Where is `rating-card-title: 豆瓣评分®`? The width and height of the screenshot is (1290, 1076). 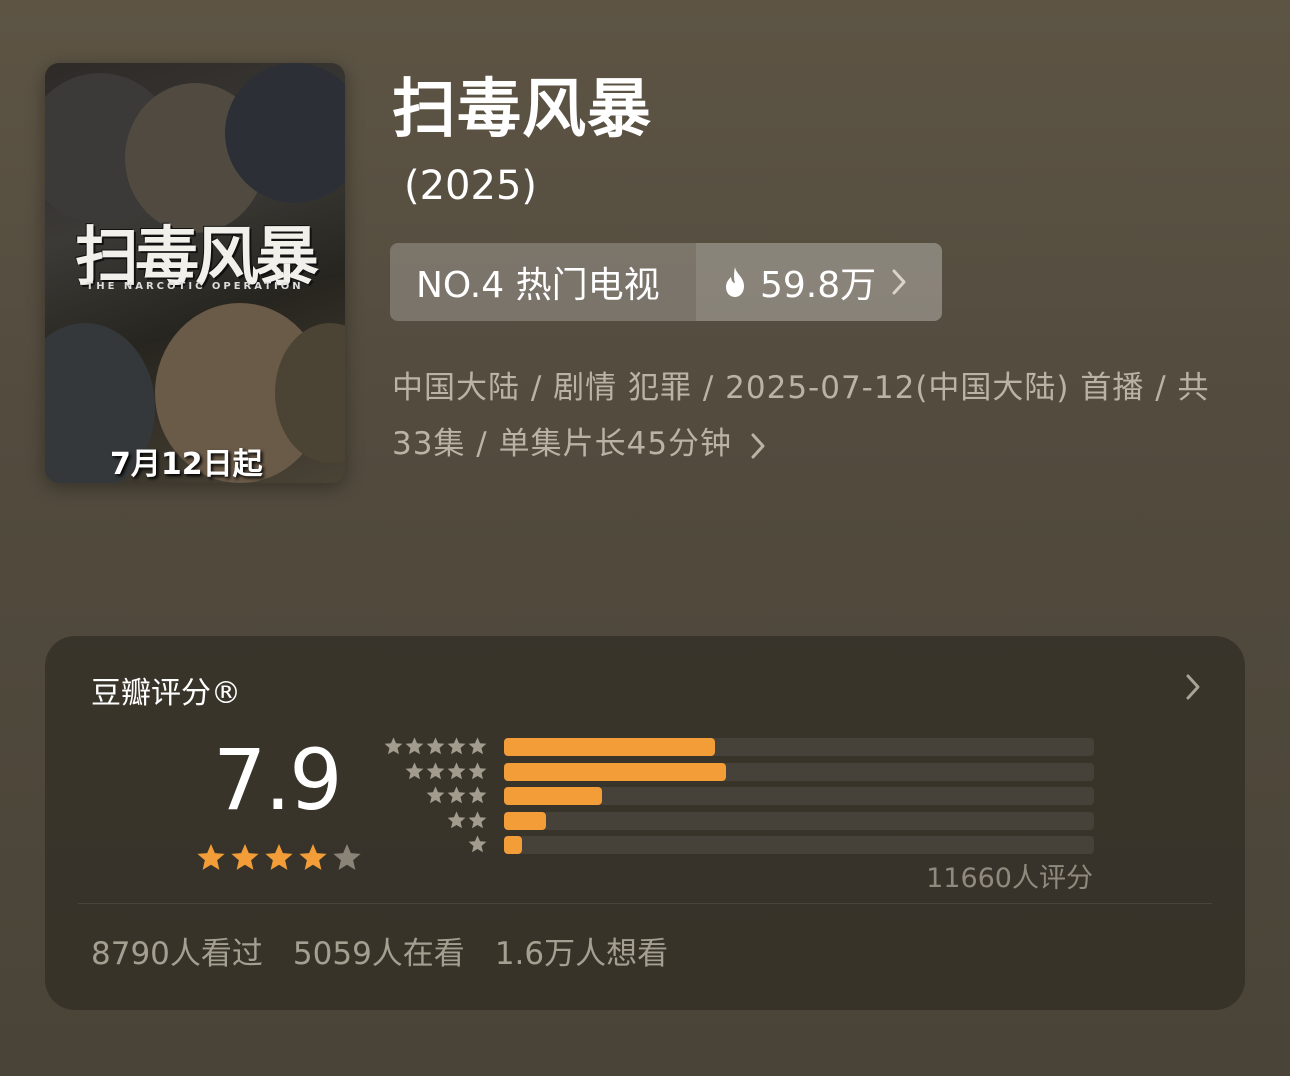 rating-card-title: 豆瓣评分® is located at coordinates (166, 693).